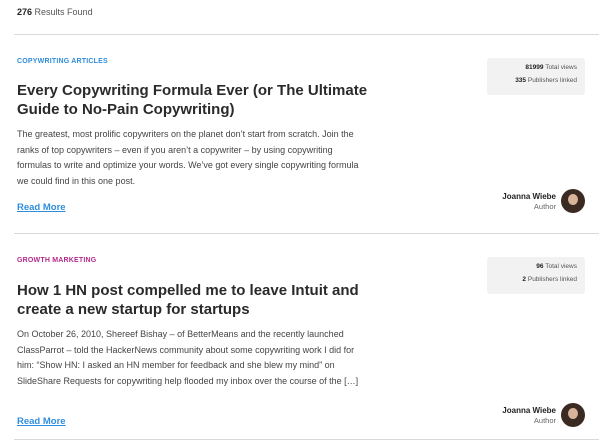 The width and height of the screenshot is (607, 441). I want to click on publishers-linked: 335 Publishers linked, so click(546, 80).